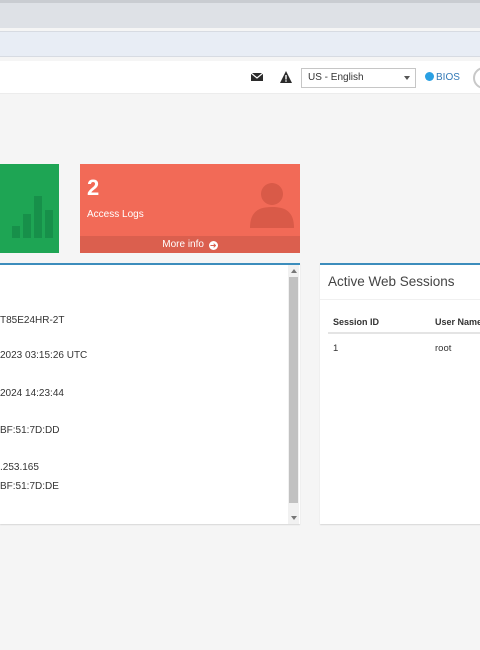 Image resolution: width=480 pixels, height=650 pixels. What do you see at coordinates (429, 76) in the screenshot?
I see `globe-icon` at bounding box center [429, 76].